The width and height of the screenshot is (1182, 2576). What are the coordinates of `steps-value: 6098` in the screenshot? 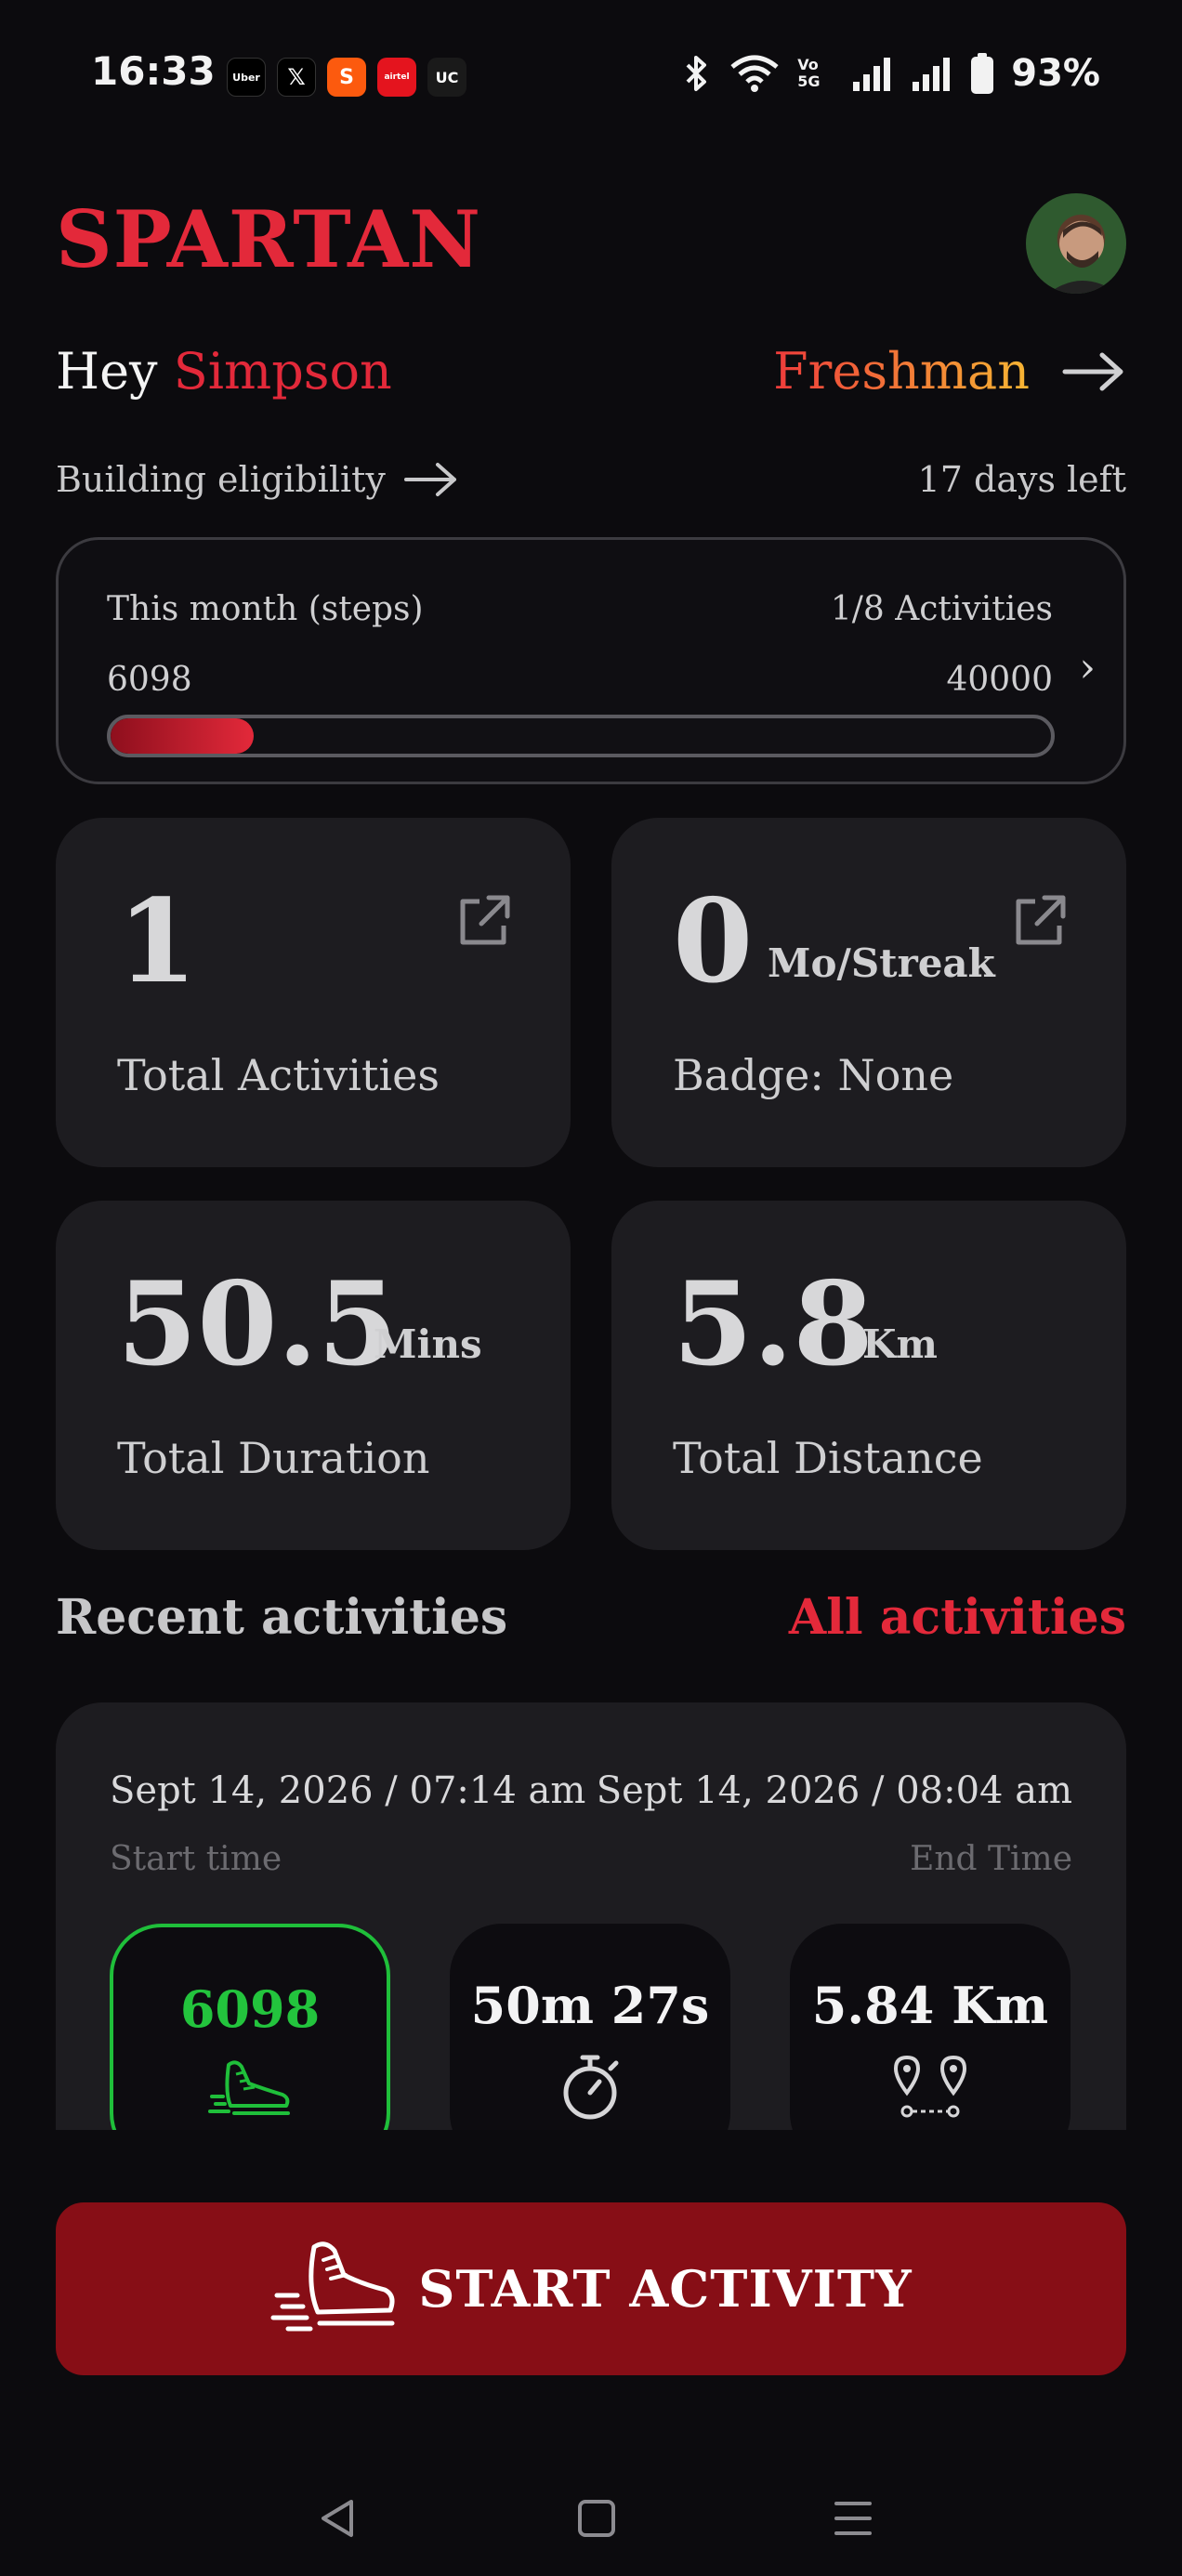 It's located at (250, 2009).